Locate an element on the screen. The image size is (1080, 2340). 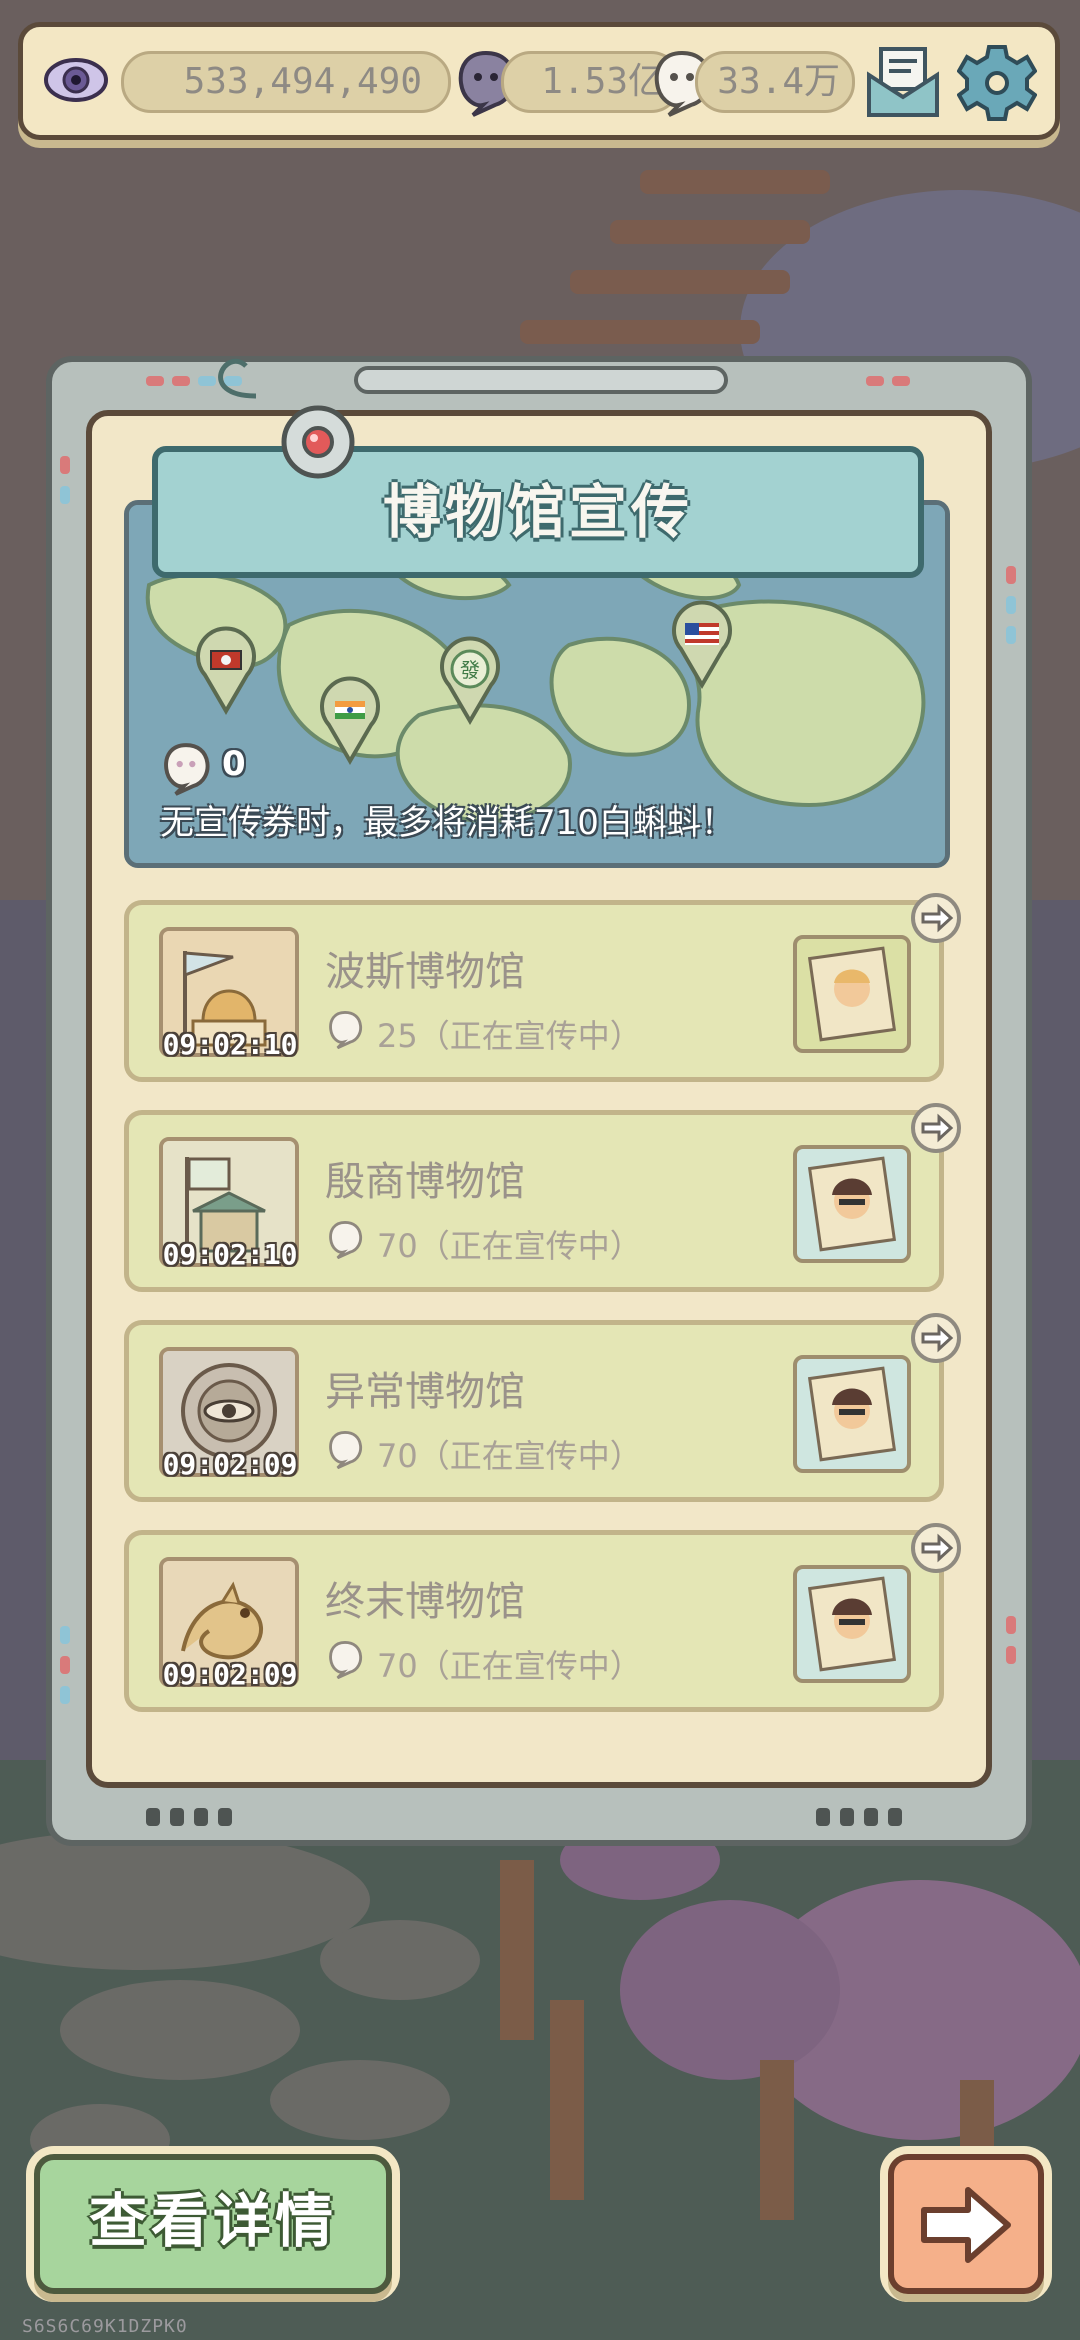
gear-icon is located at coordinates (997, 81).